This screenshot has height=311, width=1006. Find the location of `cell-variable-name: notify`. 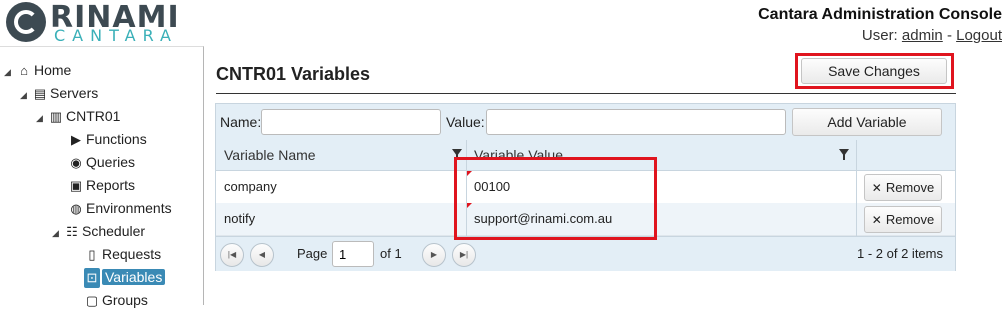

cell-variable-name: notify is located at coordinates (341, 219).